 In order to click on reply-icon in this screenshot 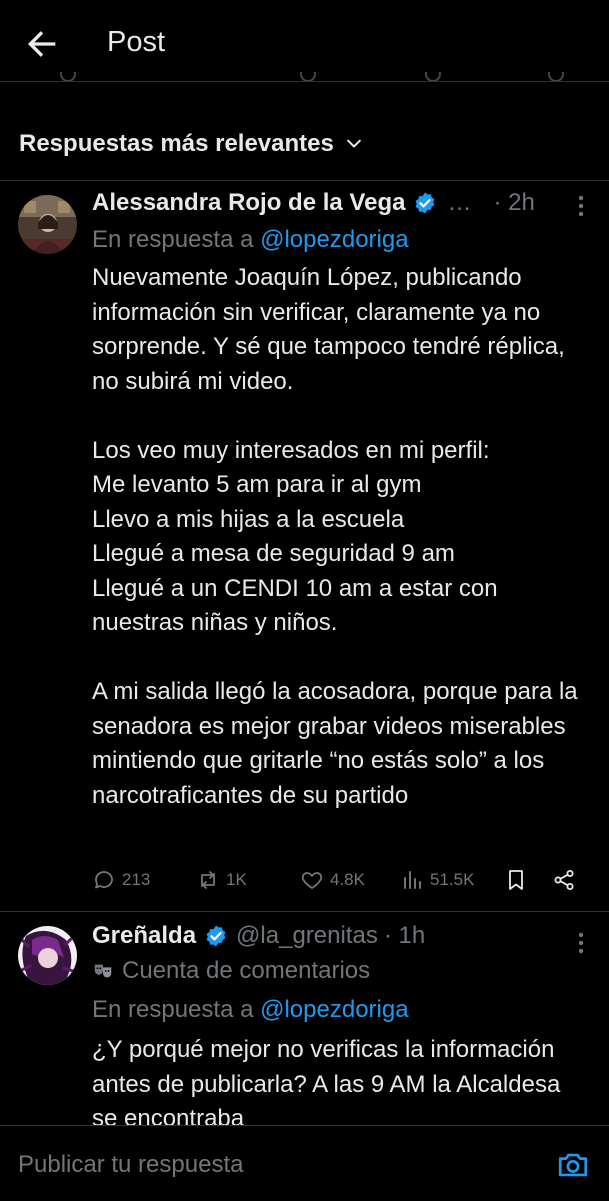, I will do `click(104, 880)`.